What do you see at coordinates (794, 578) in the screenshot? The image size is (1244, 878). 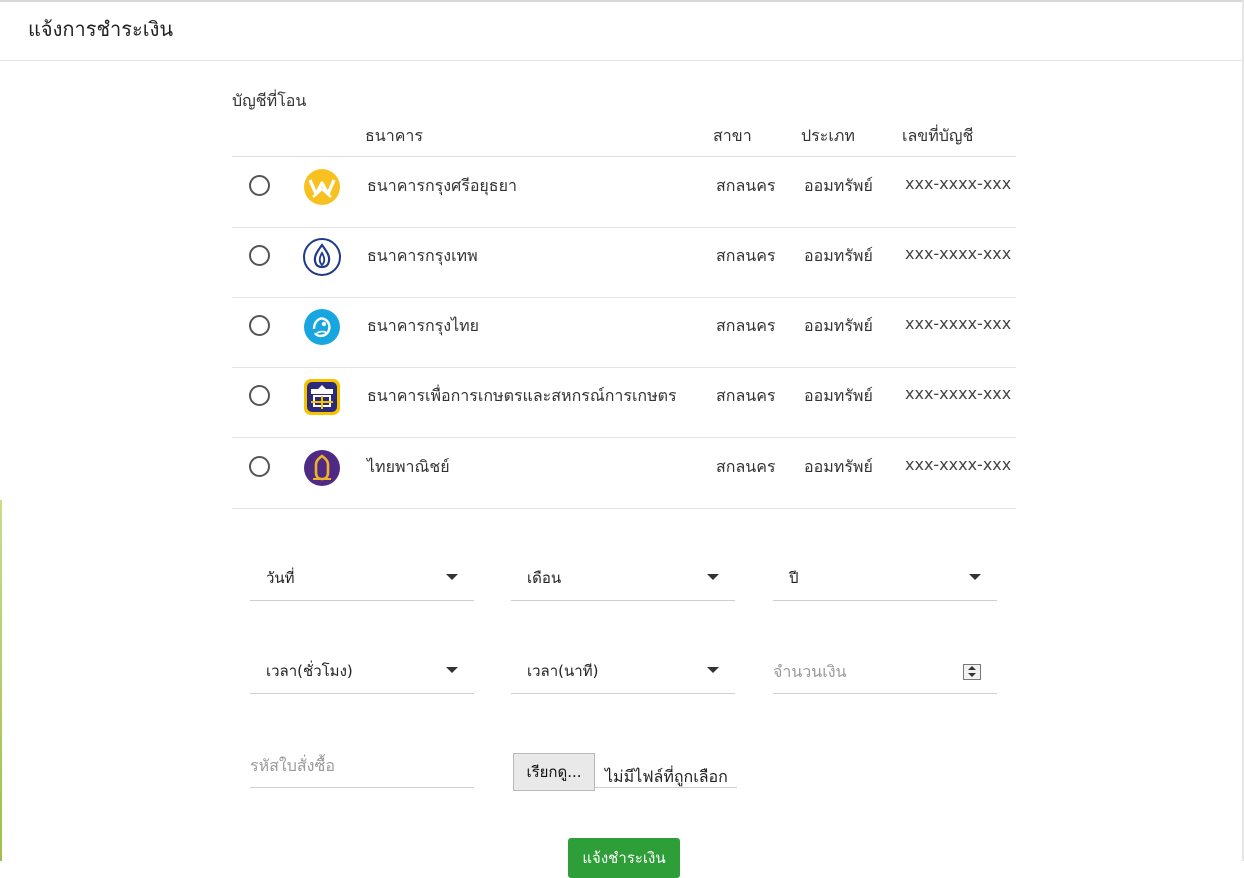 I see `year-select-label: ปี` at bounding box center [794, 578].